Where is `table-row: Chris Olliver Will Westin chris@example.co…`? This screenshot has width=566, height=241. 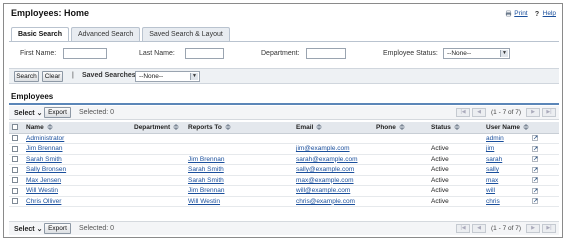 table-row: Chris Olliver Will Westin chris@example.co… is located at coordinates (284, 201).